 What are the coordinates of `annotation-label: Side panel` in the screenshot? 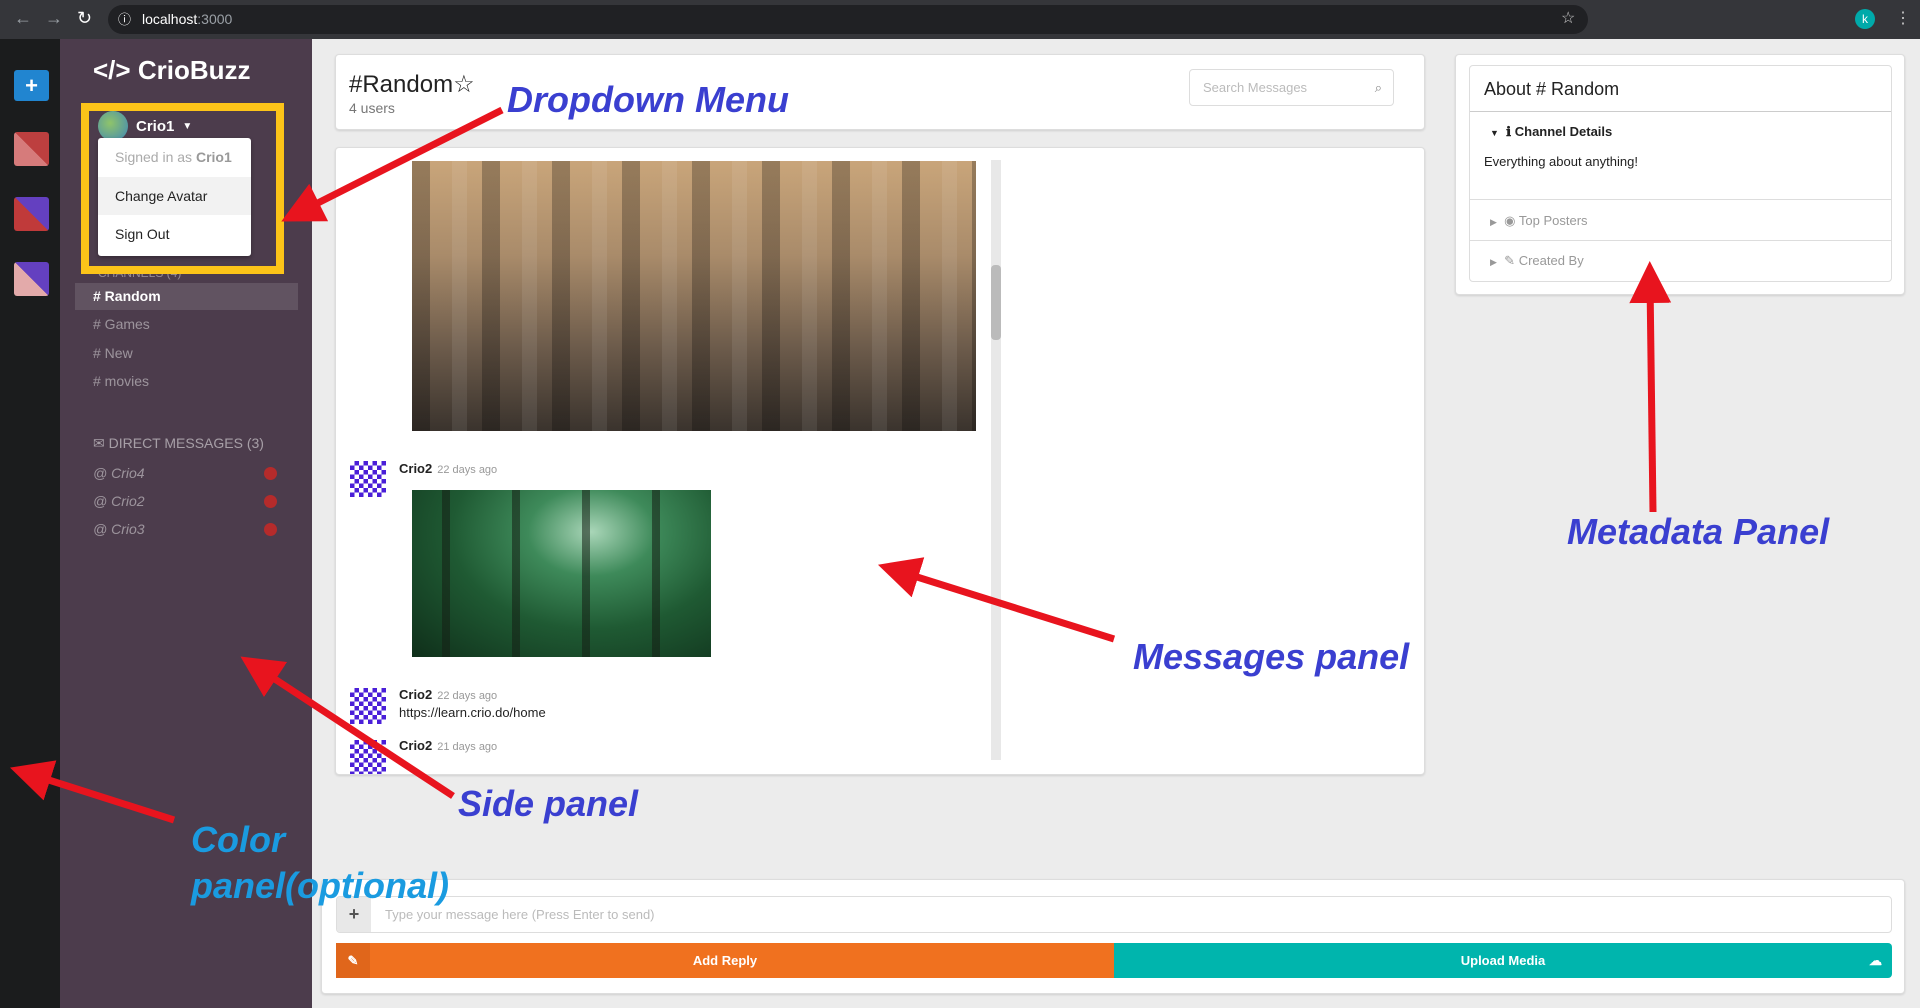 It's located at (548, 803).